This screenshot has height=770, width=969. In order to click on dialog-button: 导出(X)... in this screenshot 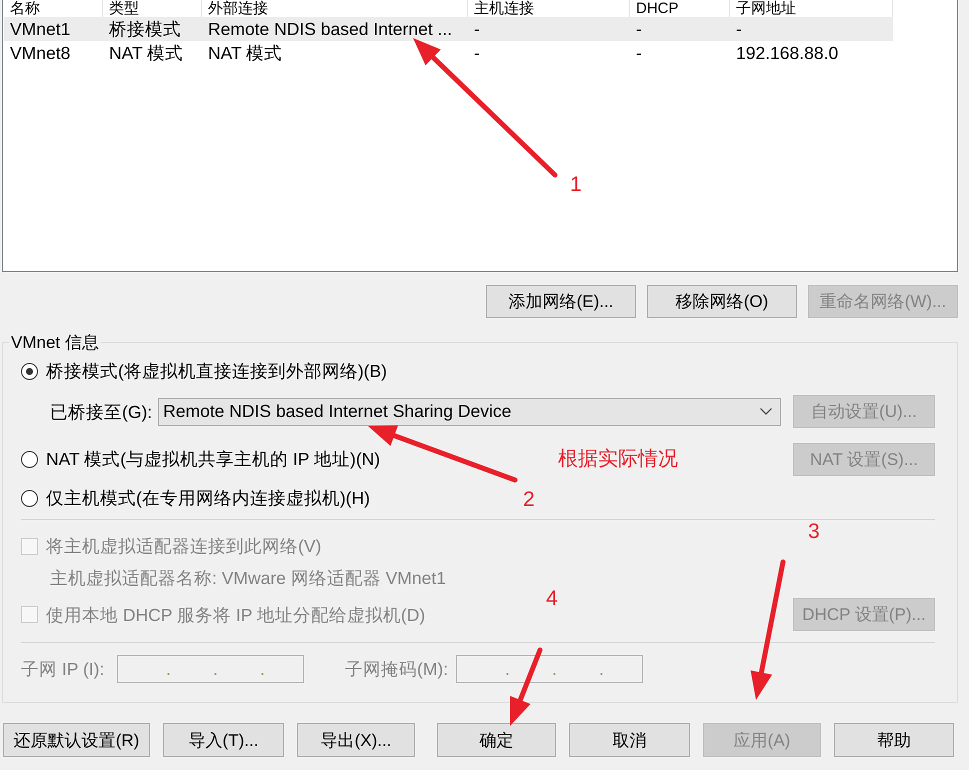, I will do `click(356, 740)`.